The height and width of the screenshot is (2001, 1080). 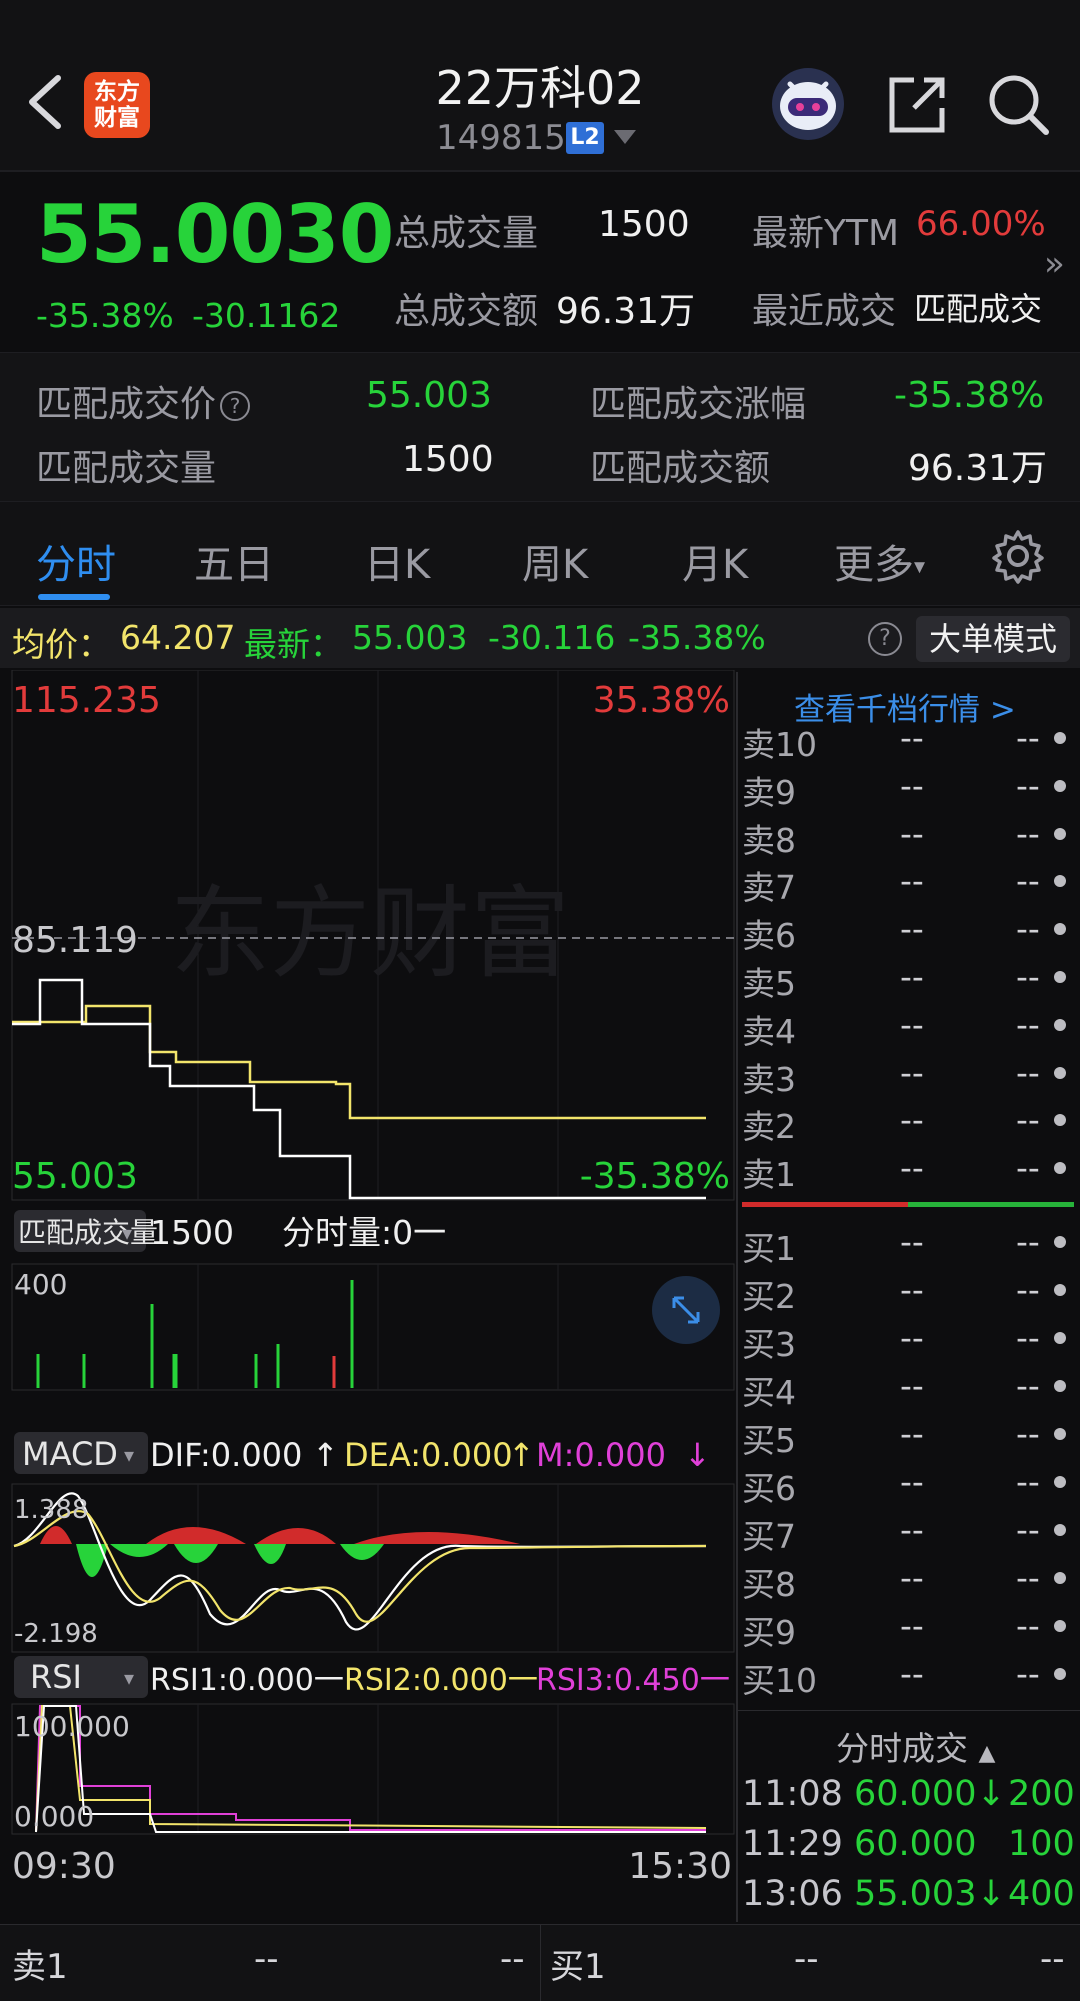 What do you see at coordinates (698, 404) in the screenshot?
I see `match-change-label: 匹配成交涨幅` at bounding box center [698, 404].